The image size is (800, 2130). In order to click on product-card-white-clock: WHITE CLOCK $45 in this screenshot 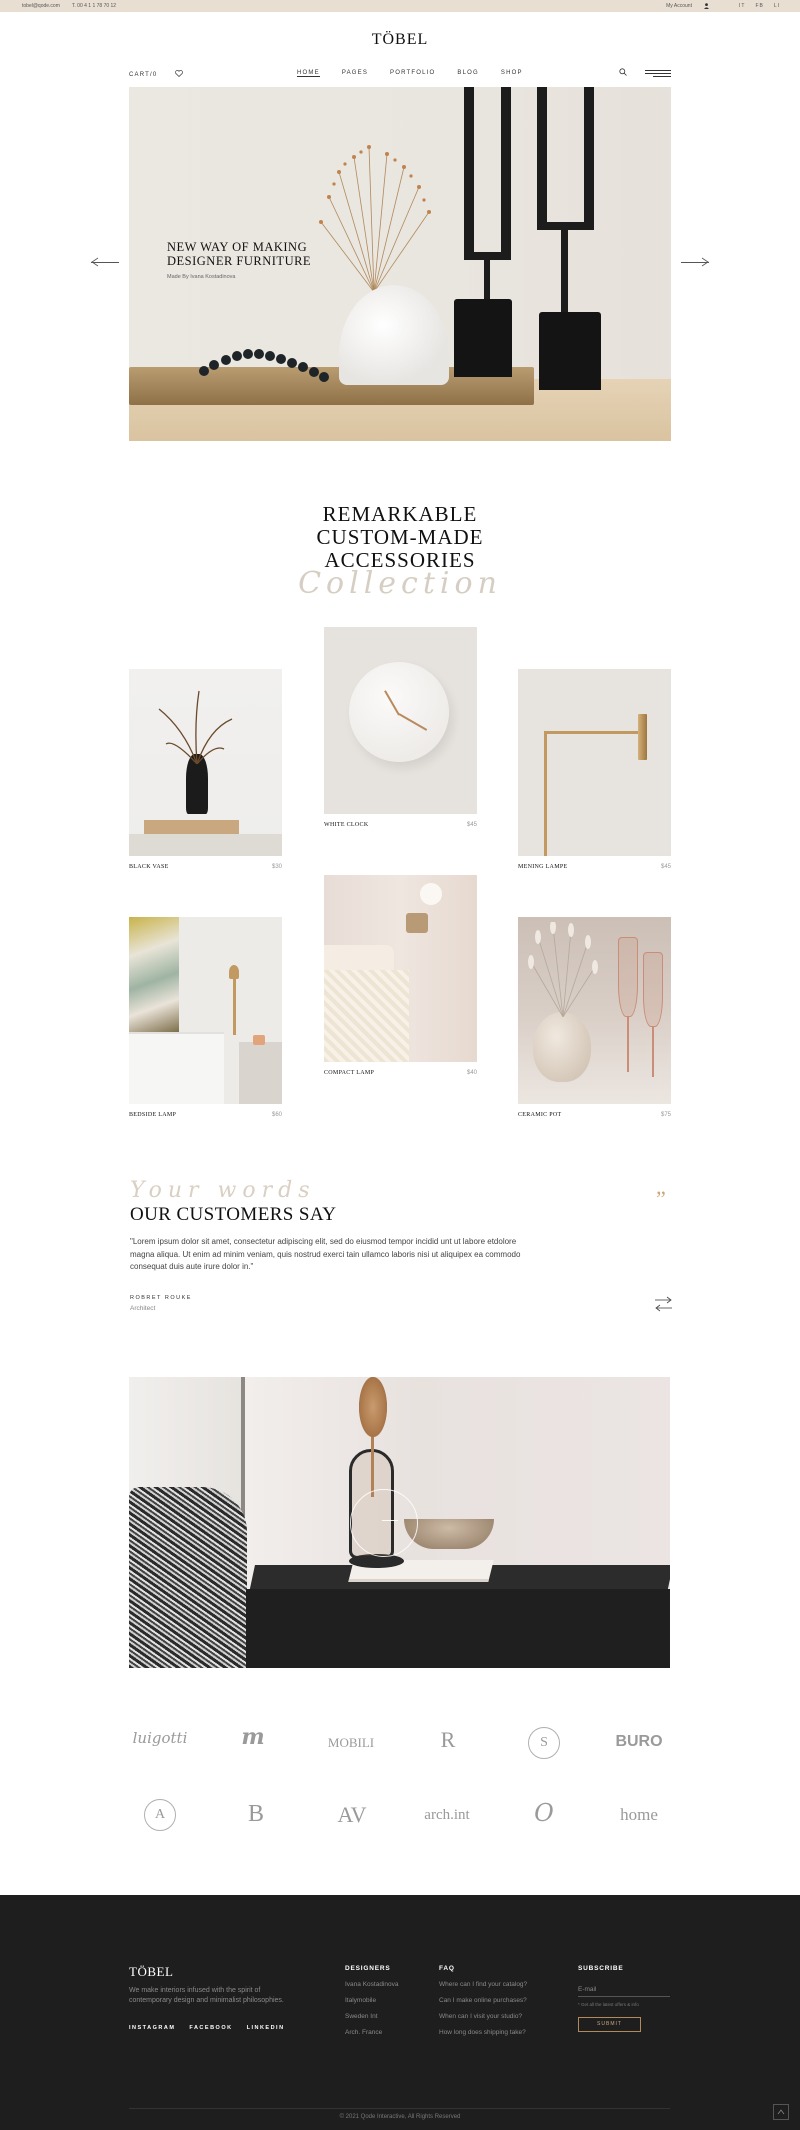, I will do `click(400, 727)`.